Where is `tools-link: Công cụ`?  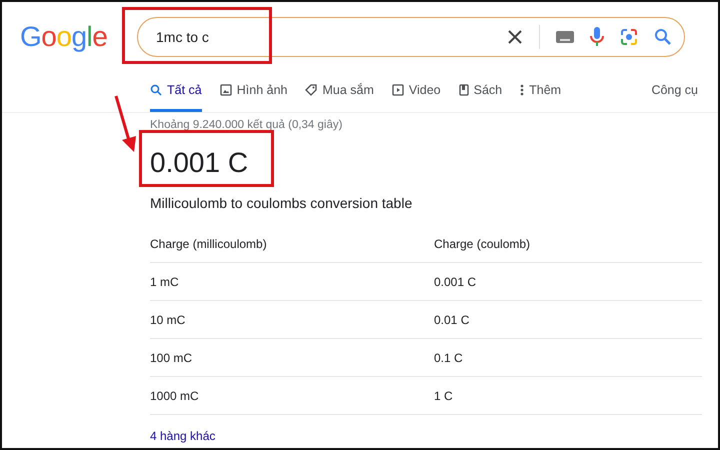 tools-link: Công cụ is located at coordinates (674, 97).